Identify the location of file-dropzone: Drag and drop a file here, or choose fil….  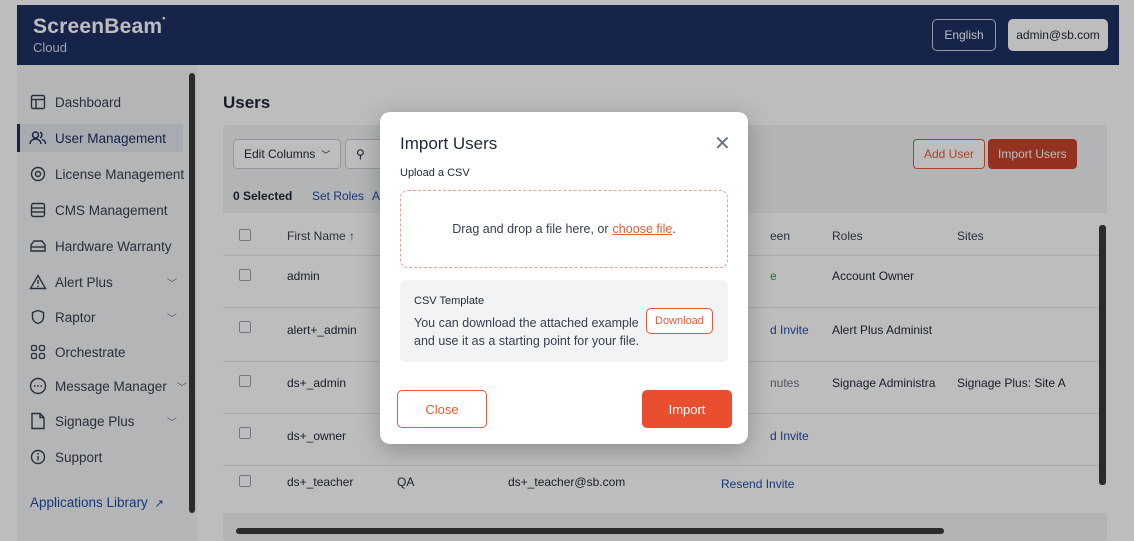
(564, 229).